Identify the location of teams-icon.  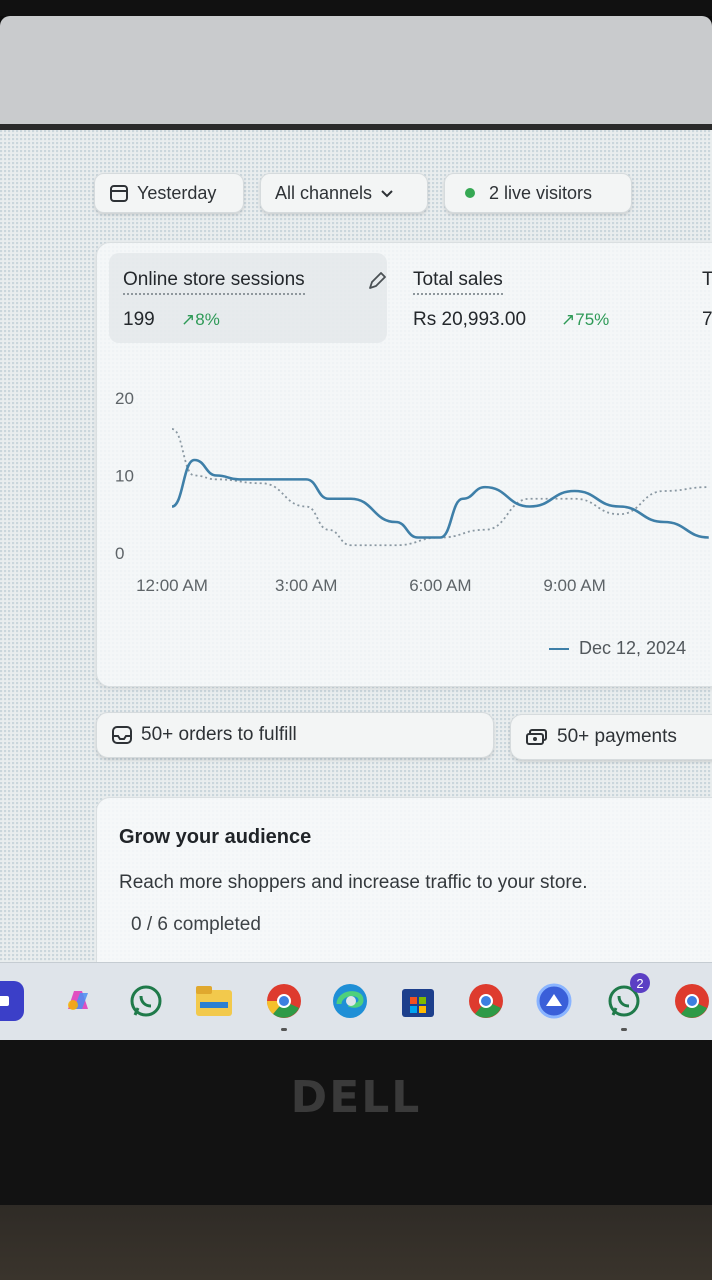
(12, 1001).